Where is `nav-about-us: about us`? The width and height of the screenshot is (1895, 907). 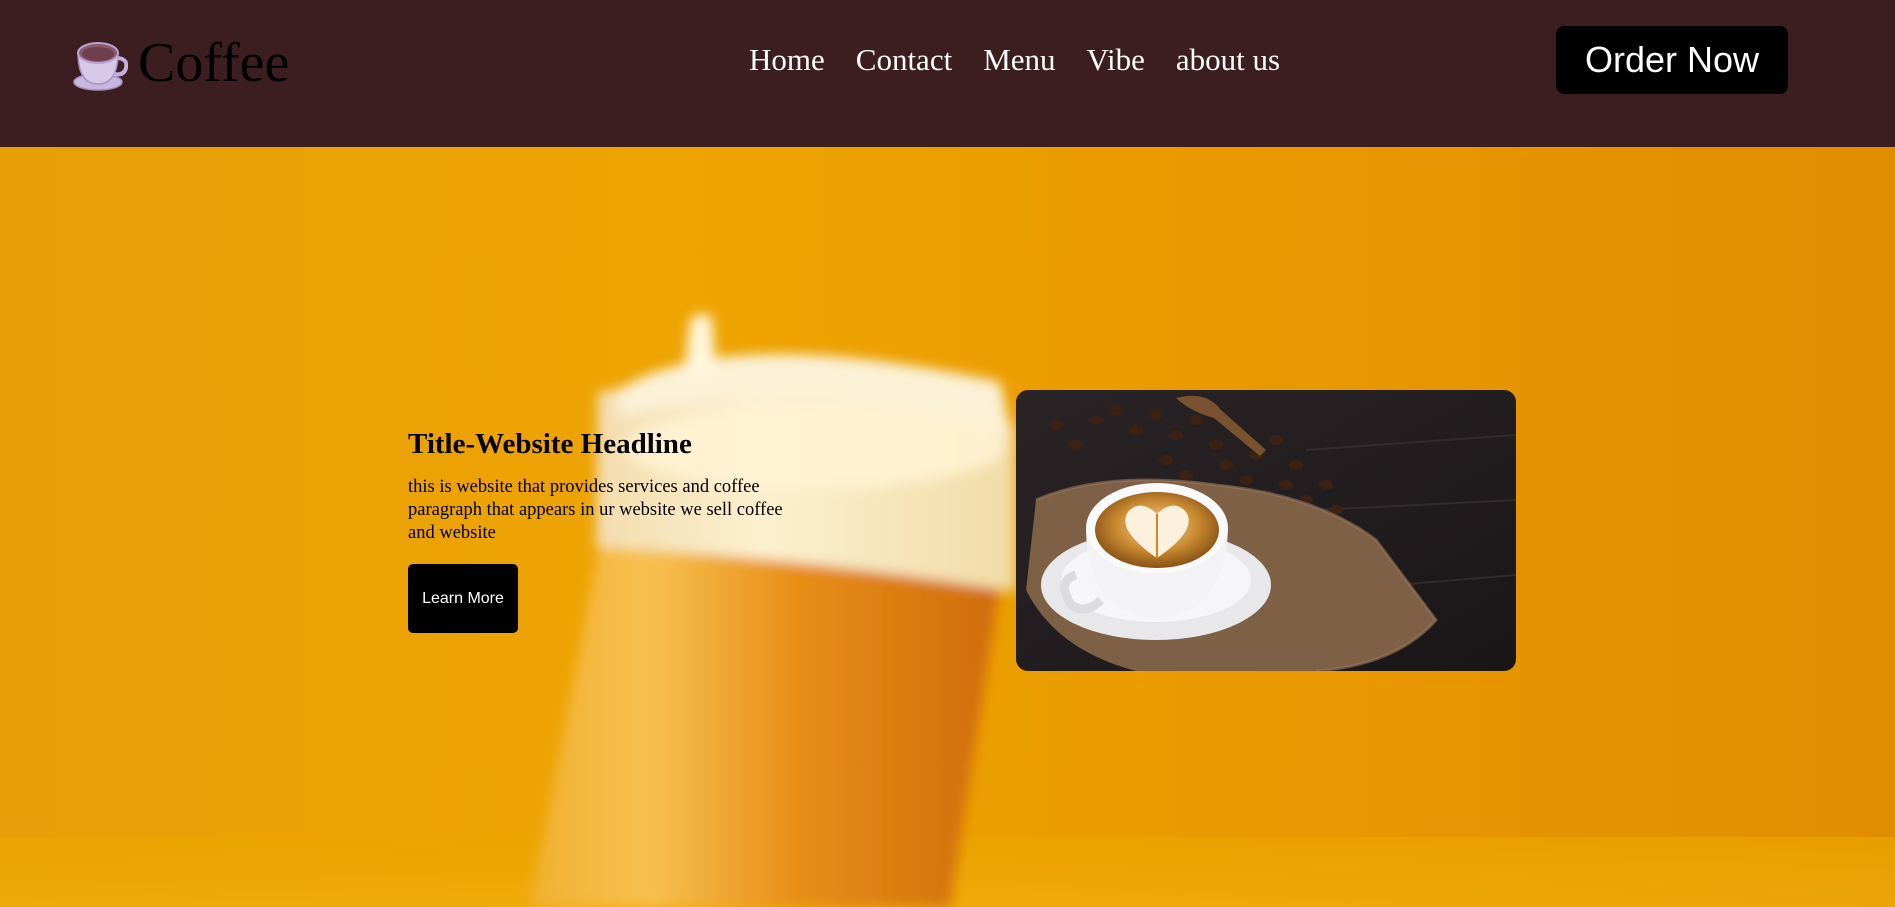
nav-about-us: about us is located at coordinates (1228, 60).